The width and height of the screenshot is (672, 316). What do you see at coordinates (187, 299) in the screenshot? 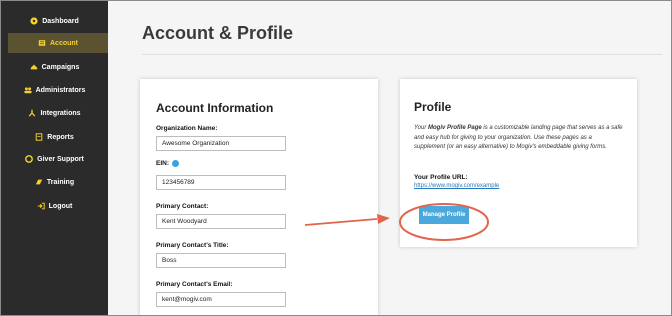
I see `contact-email-value: kent@mogiv.com` at bounding box center [187, 299].